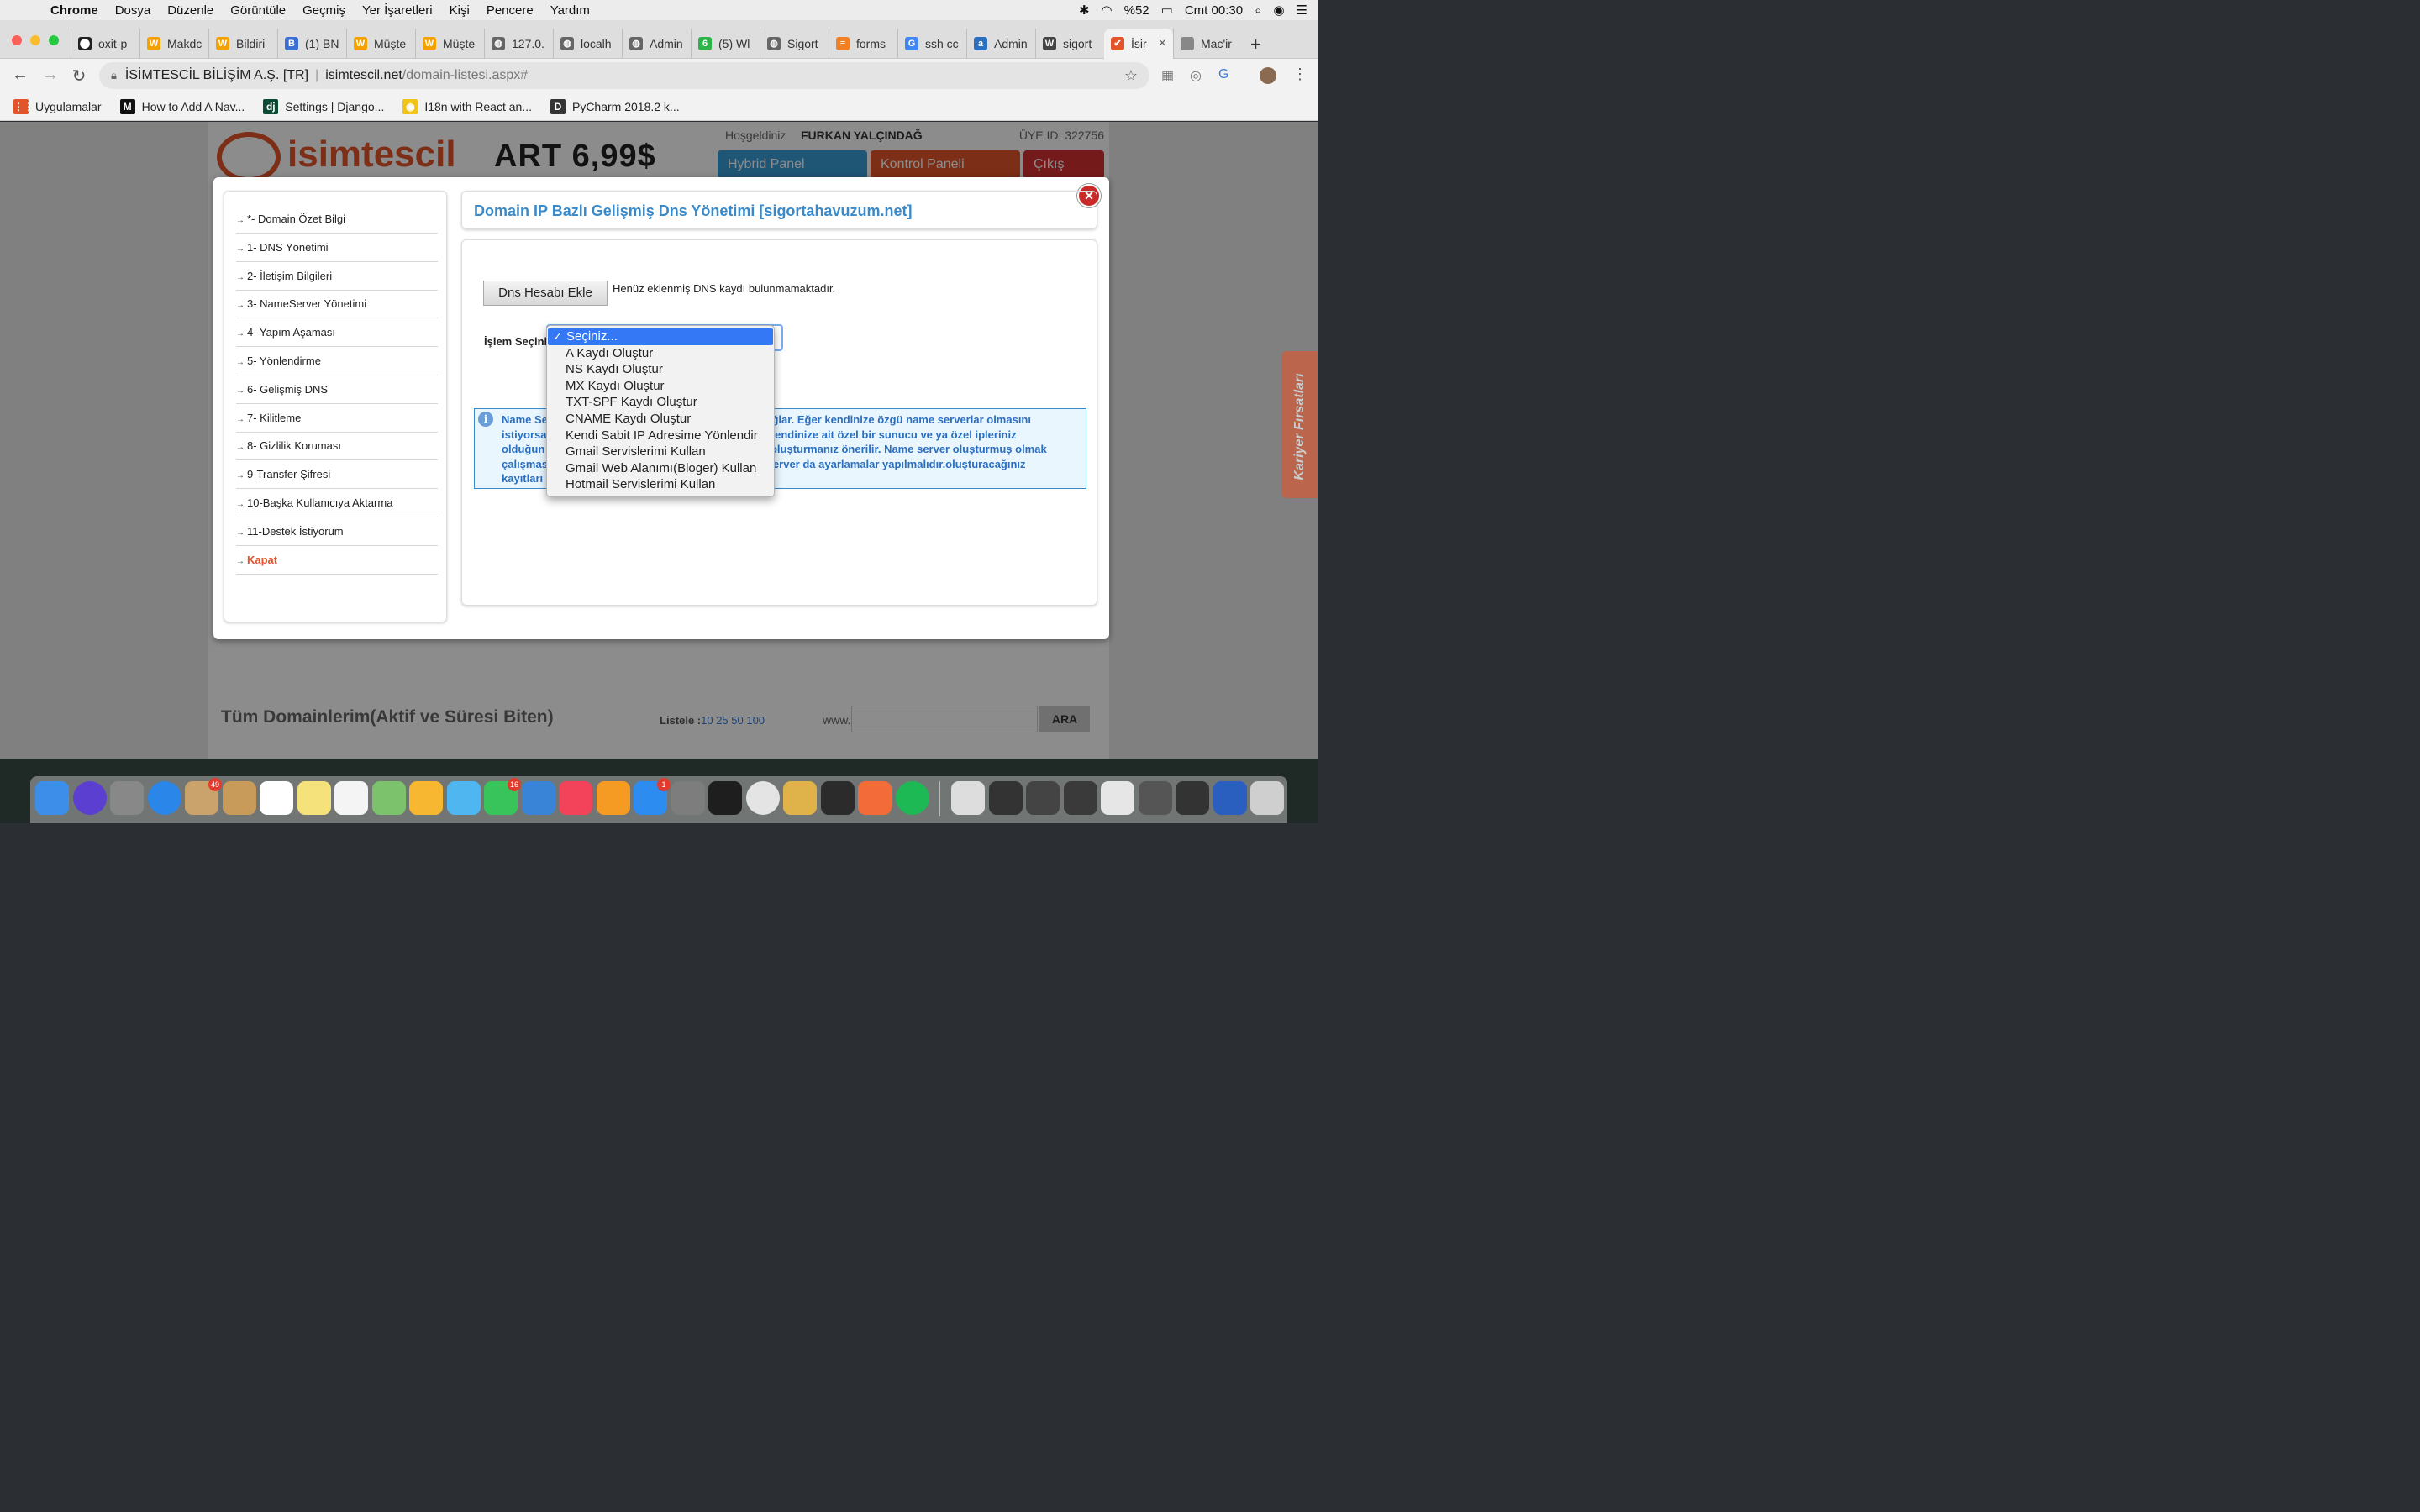 The height and width of the screenshot is (1512, 2420). Describe the element at coordinates (1206, 44) in the screenshot. I see `browser-tab: Mac'ir` at that location.